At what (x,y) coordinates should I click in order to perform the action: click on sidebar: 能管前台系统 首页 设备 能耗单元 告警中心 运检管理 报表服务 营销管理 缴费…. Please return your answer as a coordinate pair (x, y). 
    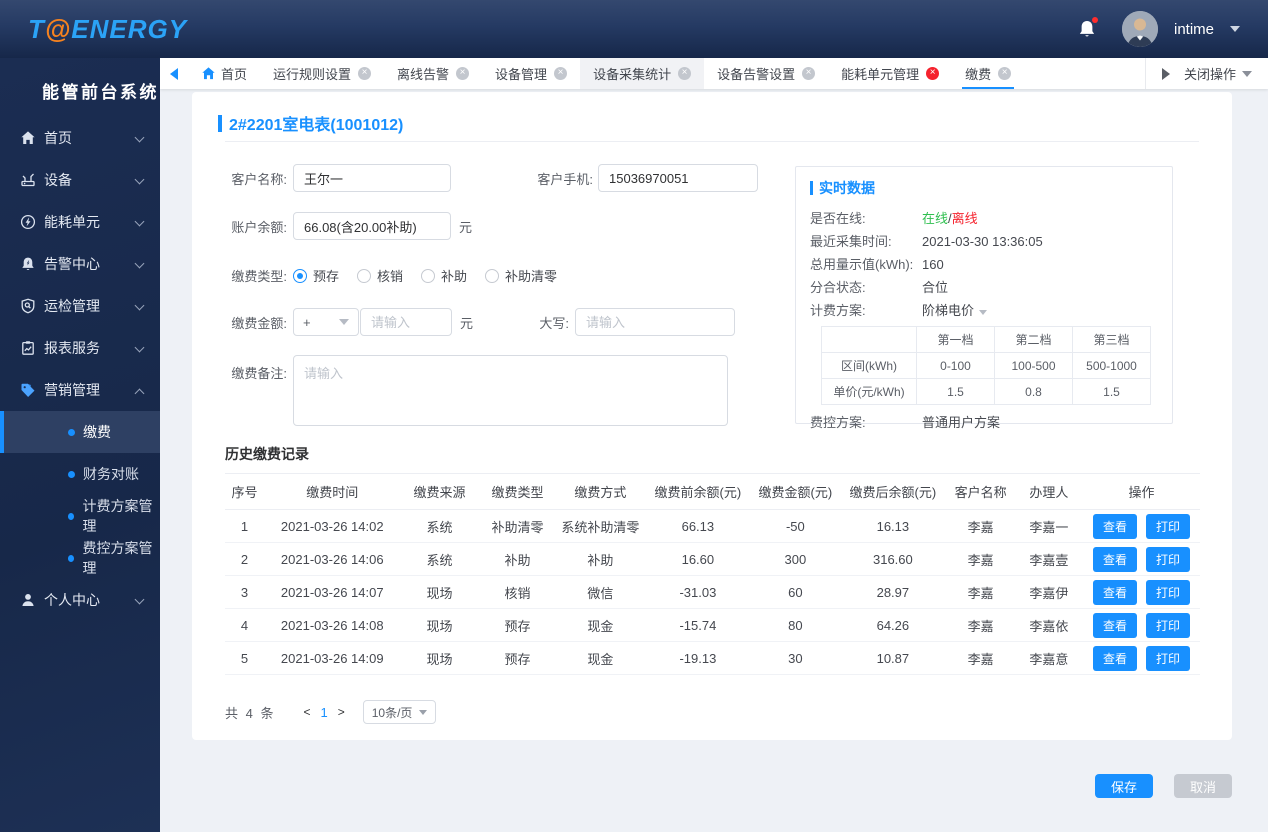
    Looking at the image, I should click on (80, 445).